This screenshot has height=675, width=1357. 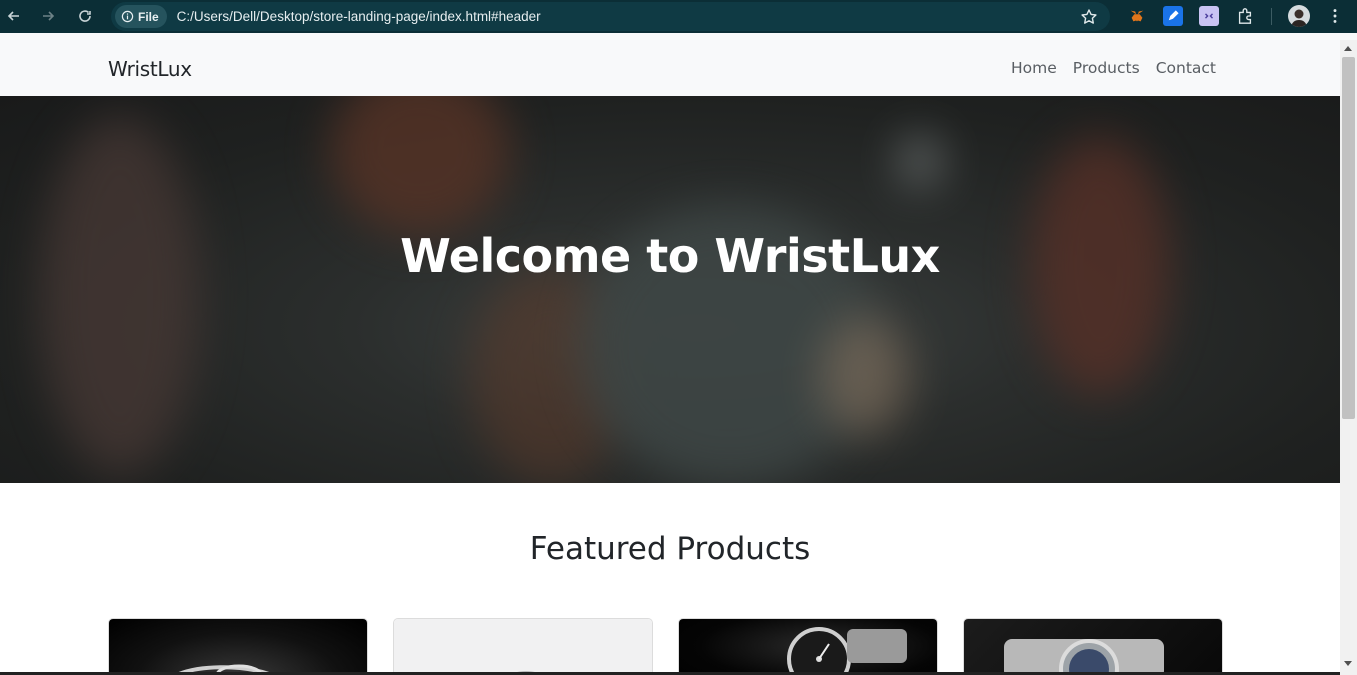 I want to click on toolbar-divider, so click(x=1271, y=16).